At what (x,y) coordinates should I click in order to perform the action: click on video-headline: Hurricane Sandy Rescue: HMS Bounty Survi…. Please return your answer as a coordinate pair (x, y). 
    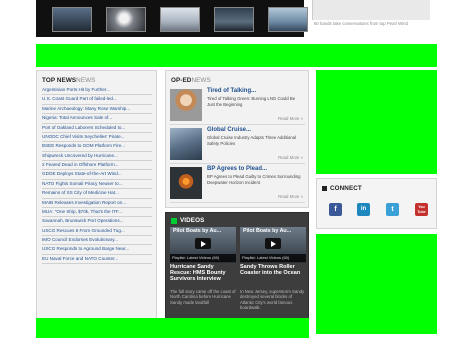
    Looking at the image, I should click on (203, 273).